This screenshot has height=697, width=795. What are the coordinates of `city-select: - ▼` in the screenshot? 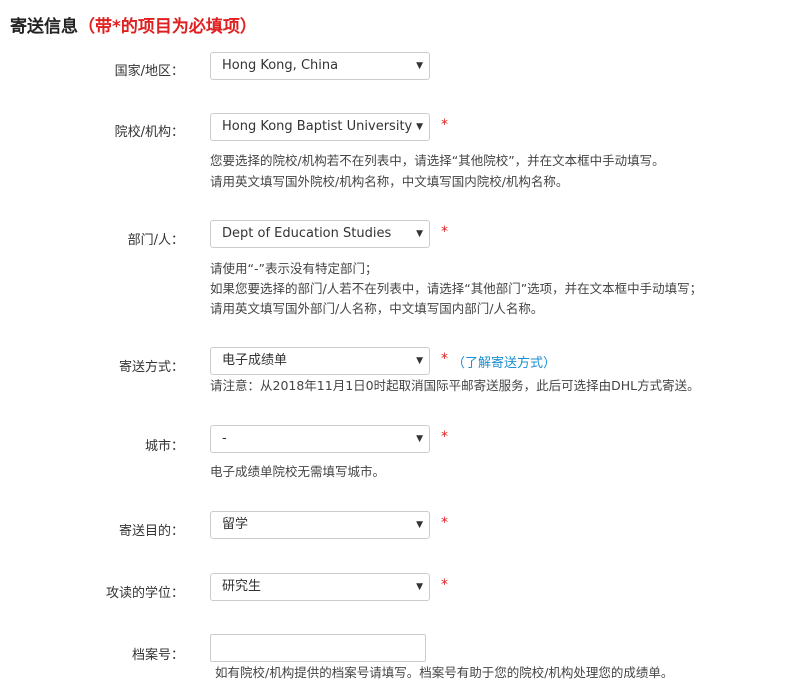 It's located at (320, 439).